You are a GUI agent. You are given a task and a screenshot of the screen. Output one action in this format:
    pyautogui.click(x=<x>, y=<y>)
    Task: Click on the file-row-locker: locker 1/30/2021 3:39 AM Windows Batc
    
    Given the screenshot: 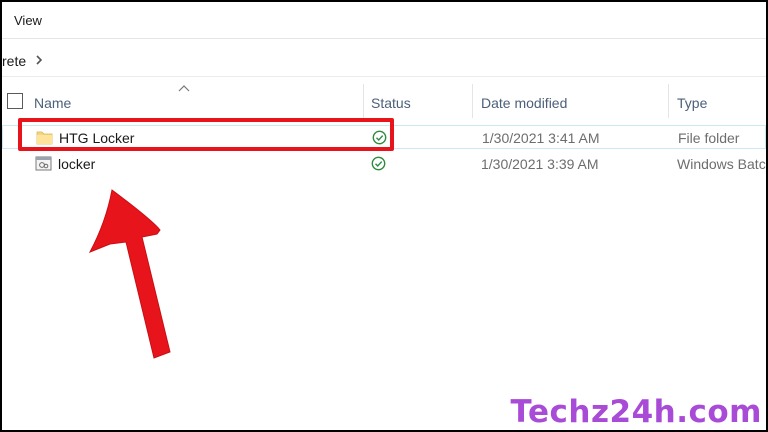 What is the action you would take?
    pyautogui.click(x=384, y=164)
    